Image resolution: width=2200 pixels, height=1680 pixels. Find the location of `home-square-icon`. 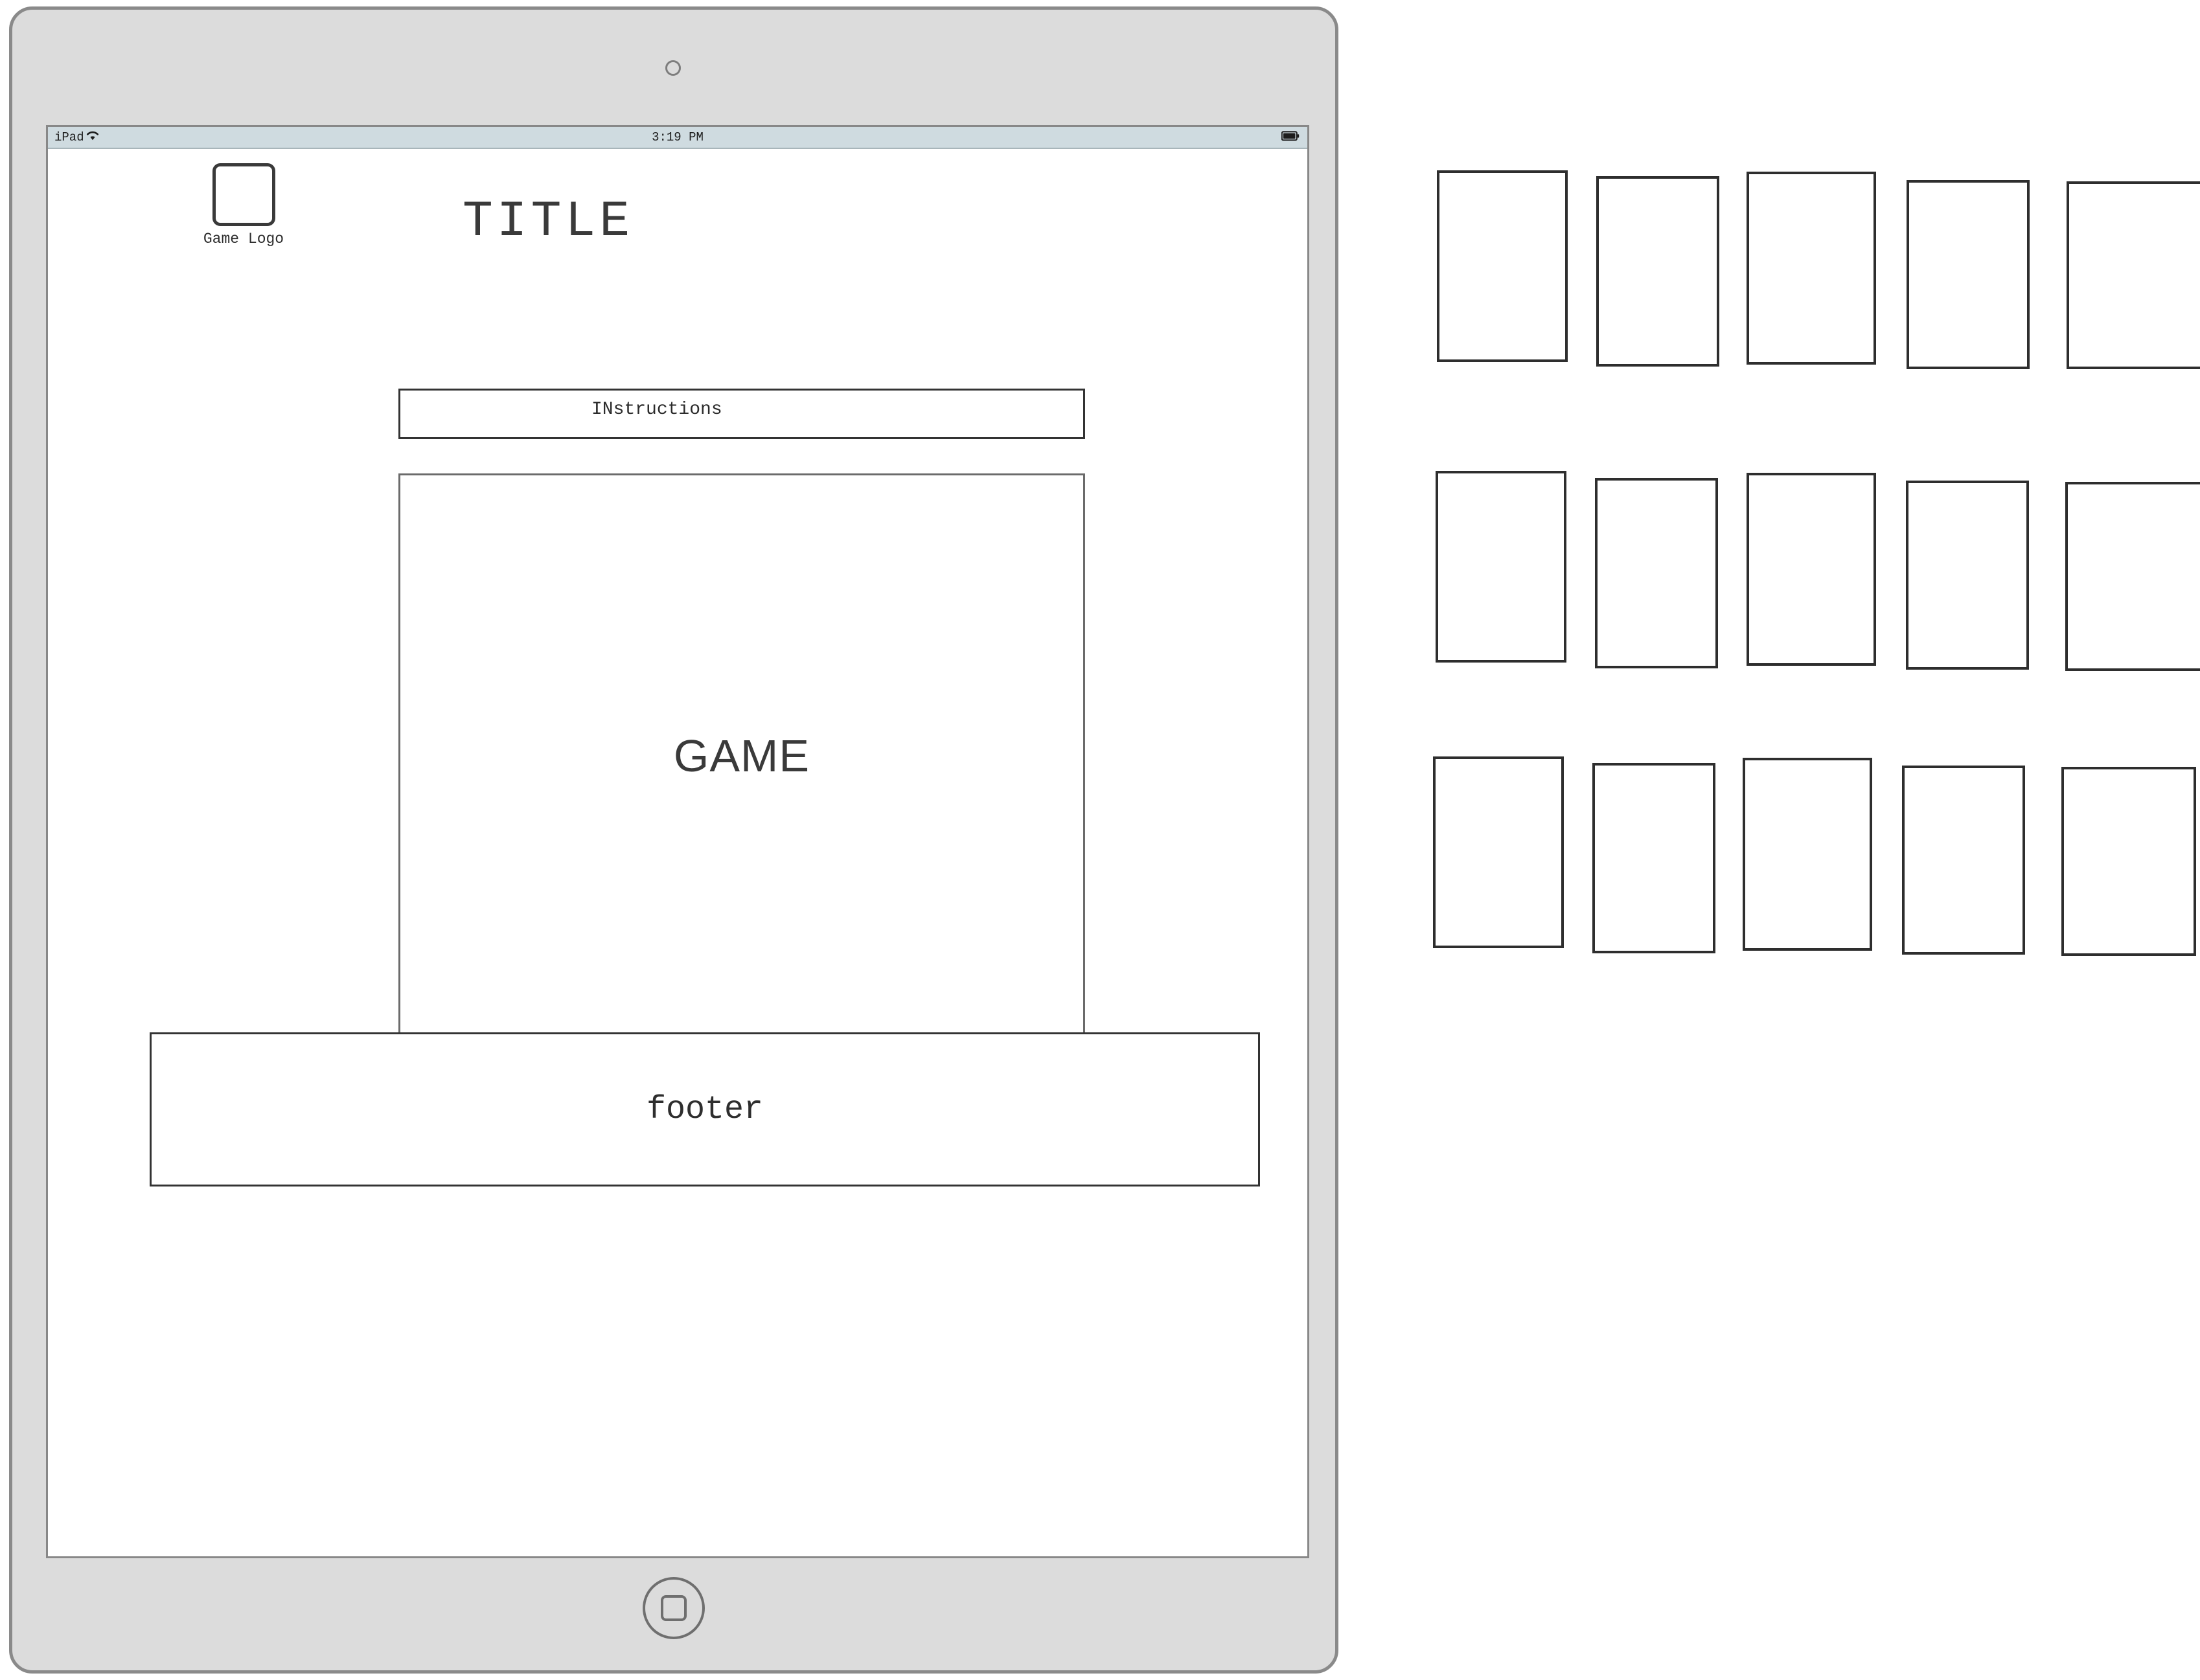

home-square-icon is located at coordinates (674, 1608).